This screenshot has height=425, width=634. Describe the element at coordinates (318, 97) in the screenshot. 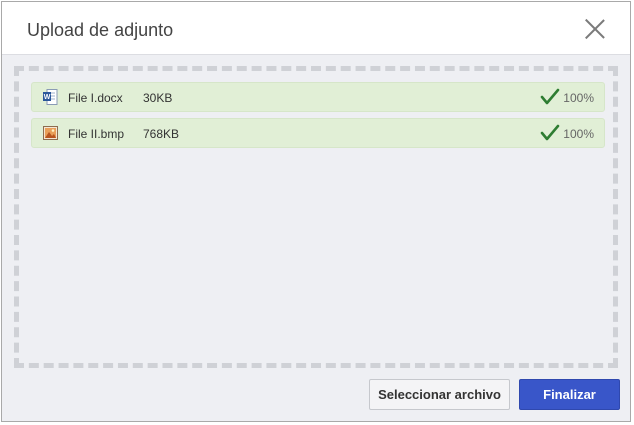

I see `file-row: W File I.docx 30KB 100%` at that location.